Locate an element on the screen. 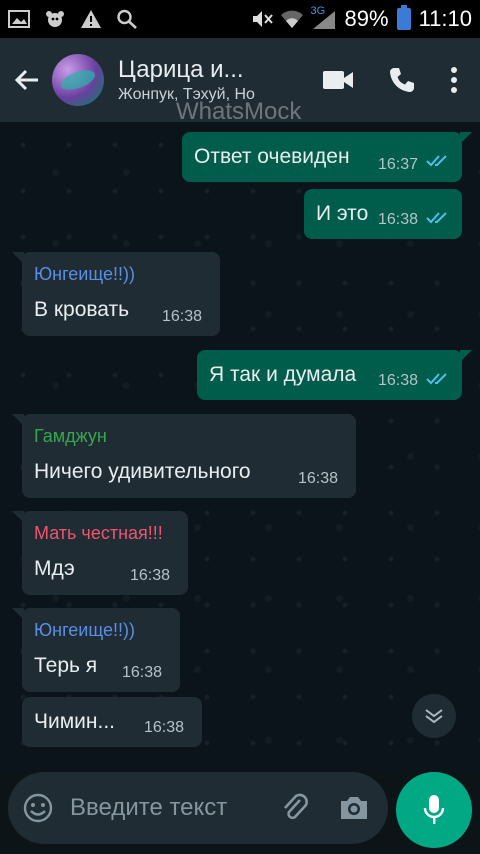  emoji-icon is located at coordinates (38, 808).